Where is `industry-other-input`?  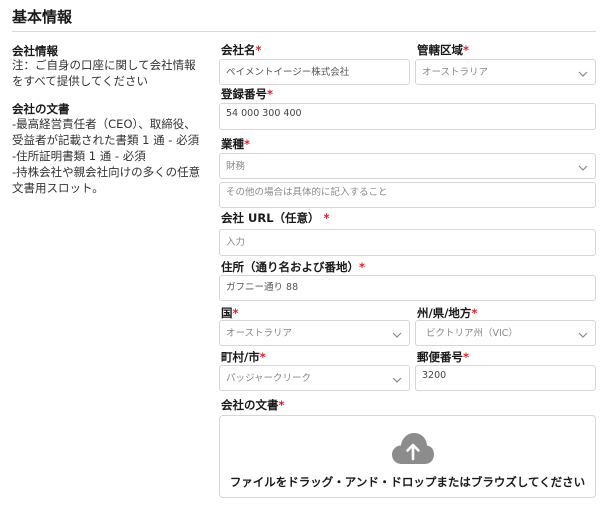 industry-other-input is located at coordinates (407, 195).